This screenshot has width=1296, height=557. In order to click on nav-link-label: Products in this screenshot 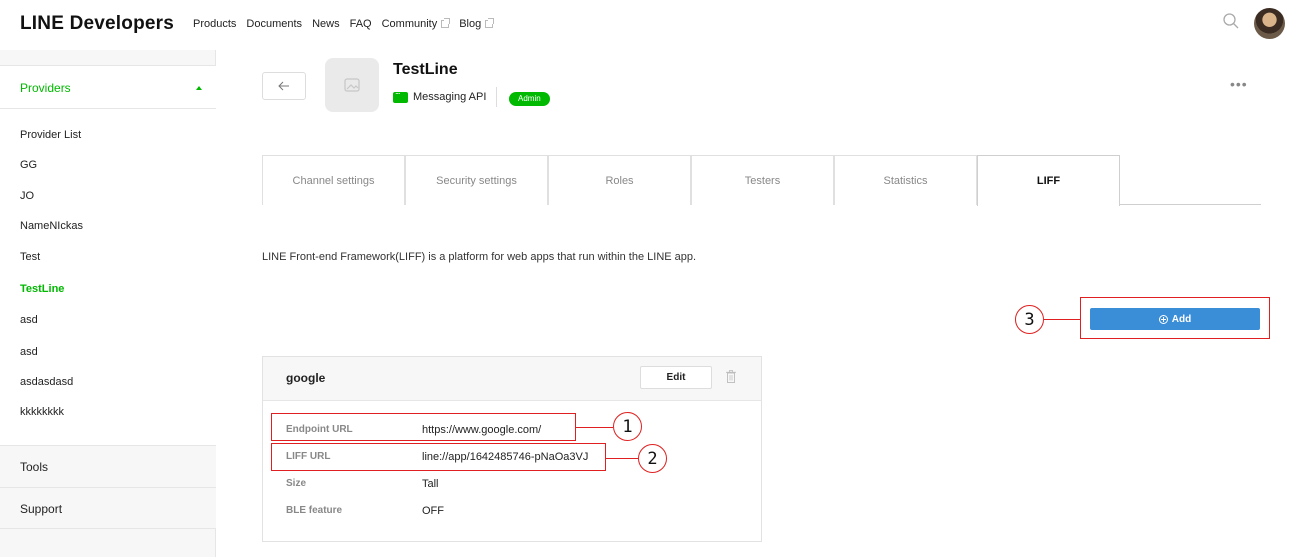, I will do `click(215, 24)`.